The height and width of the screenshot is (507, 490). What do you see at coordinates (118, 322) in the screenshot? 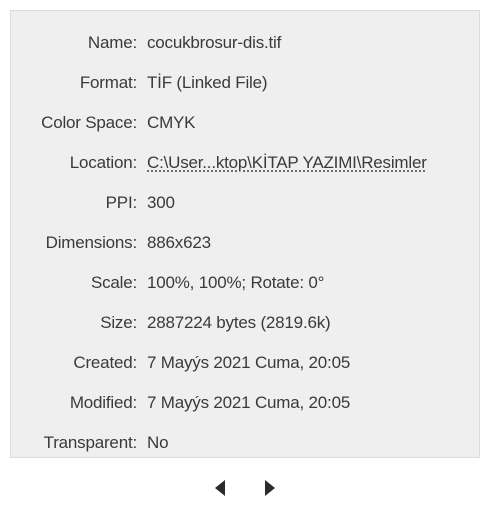
I see `field-label: Size:` at bounding box center [118, 322].